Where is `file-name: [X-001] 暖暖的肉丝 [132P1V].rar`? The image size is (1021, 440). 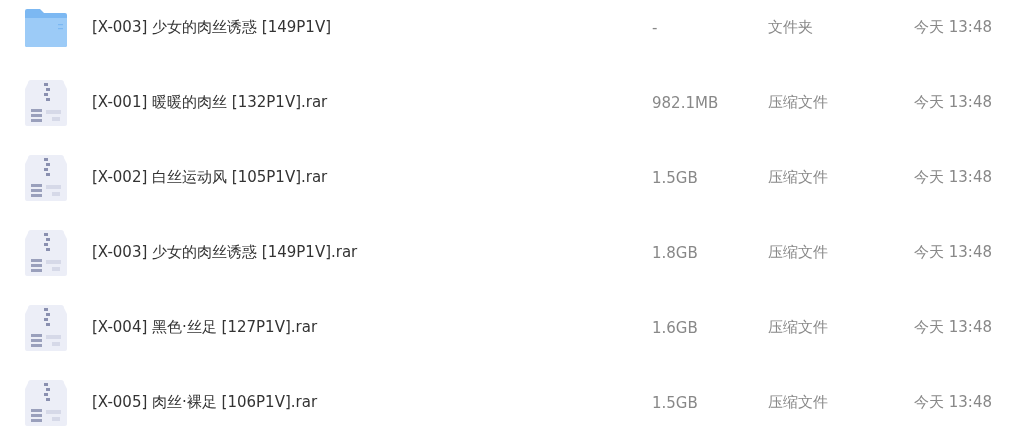
file-name: [X-001] 暖暖的肉丝 [132P1V].rar is located at coordinates (372, 102).